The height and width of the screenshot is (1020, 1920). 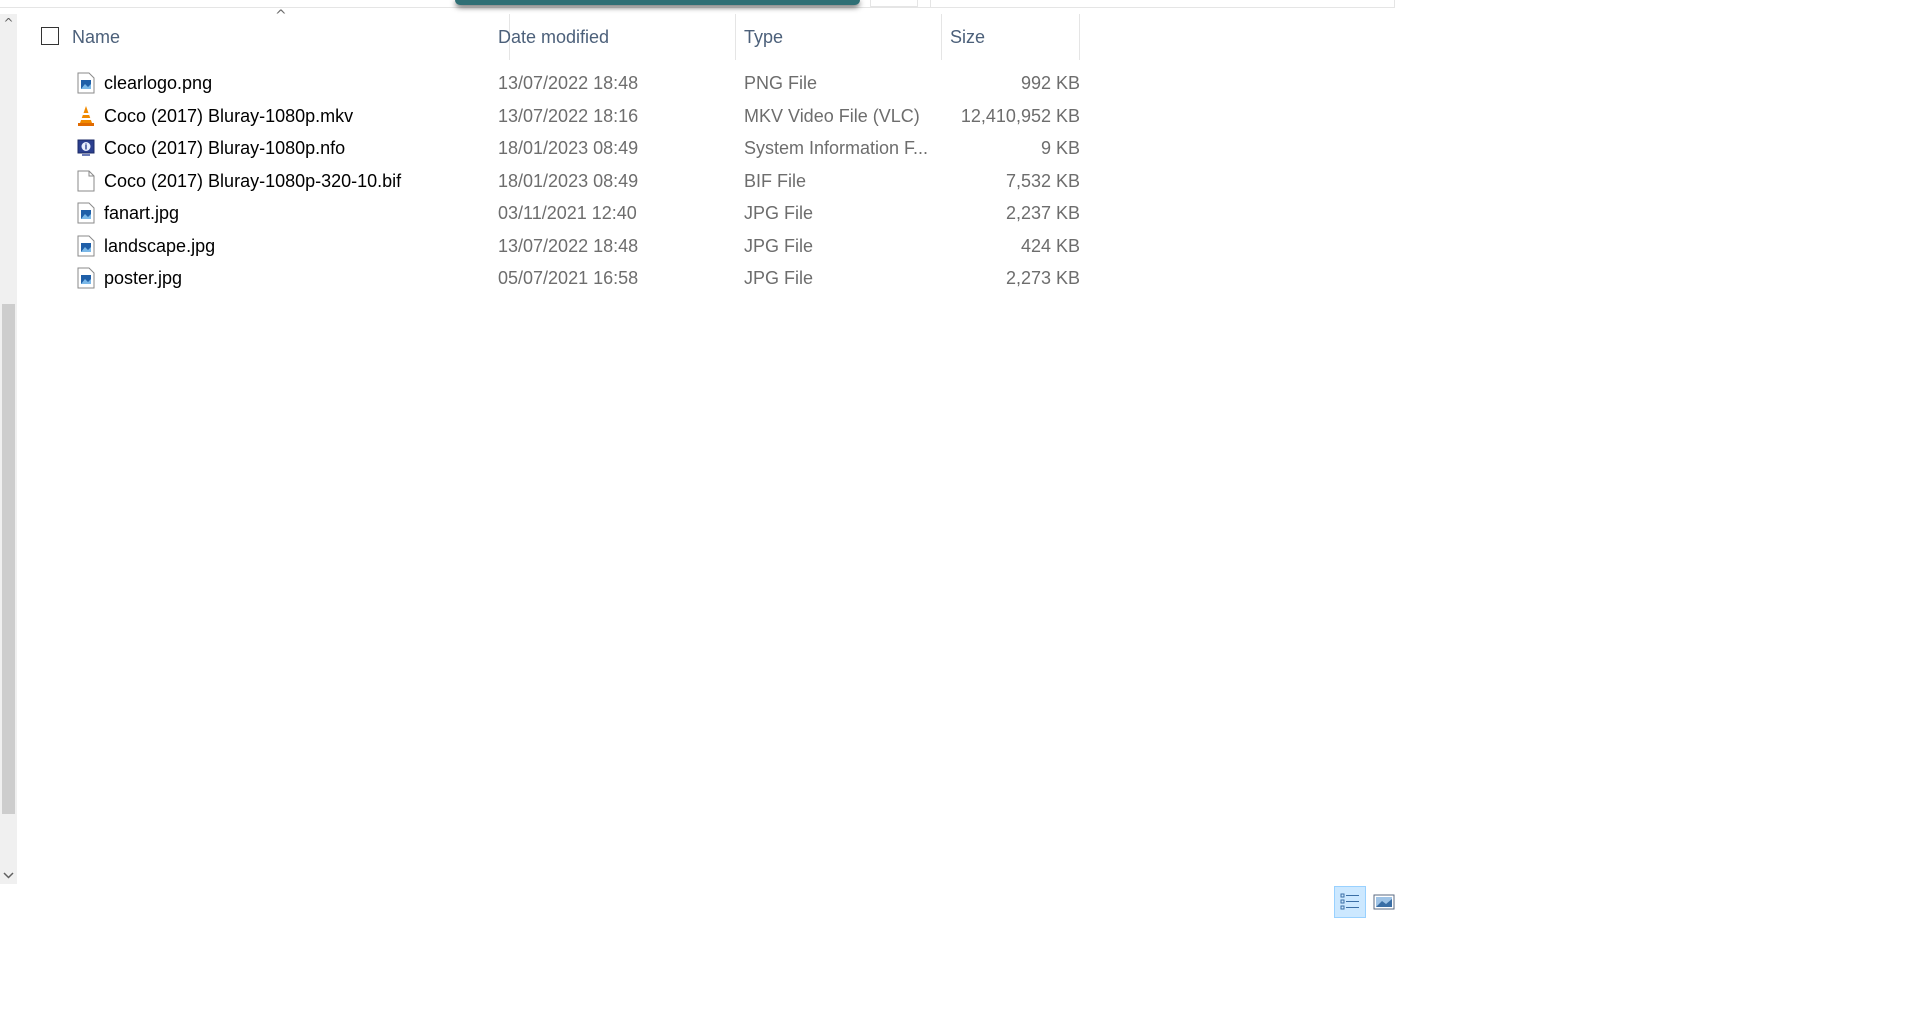 I want to click on column-header-size: Size, so click(x=1011, y=37).